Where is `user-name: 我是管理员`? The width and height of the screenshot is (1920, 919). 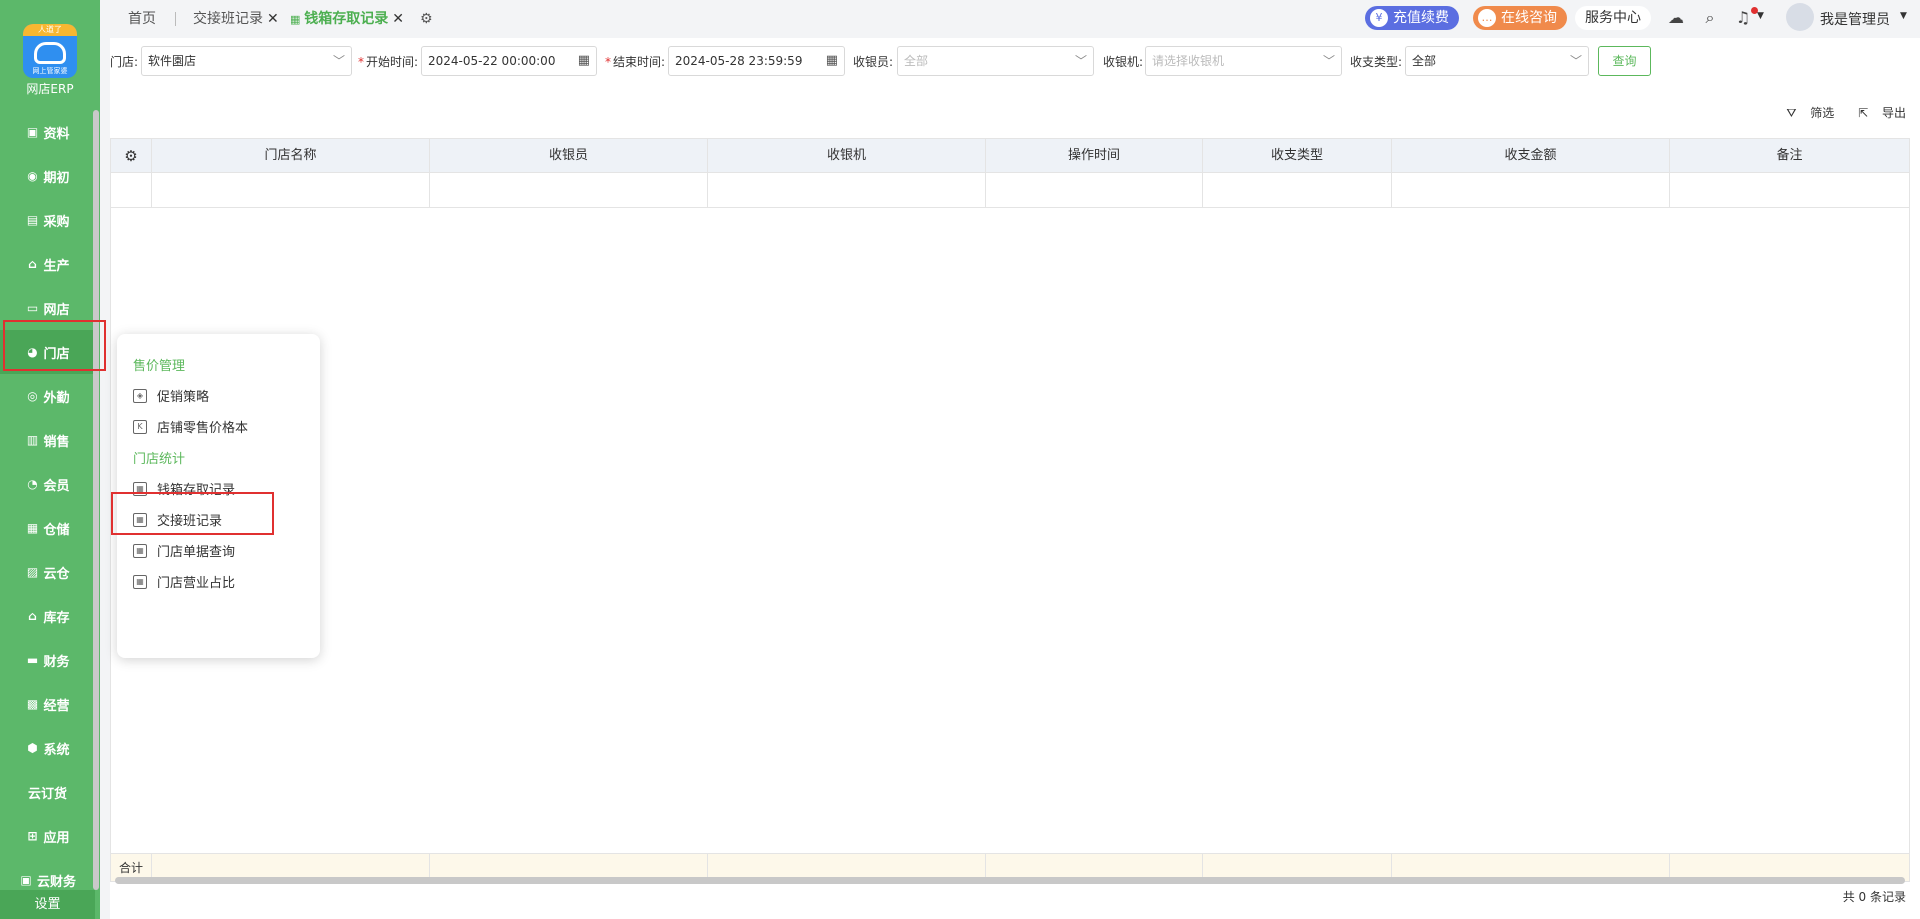 user-name: 我是管理员 is located at coordinates (1855, 19).